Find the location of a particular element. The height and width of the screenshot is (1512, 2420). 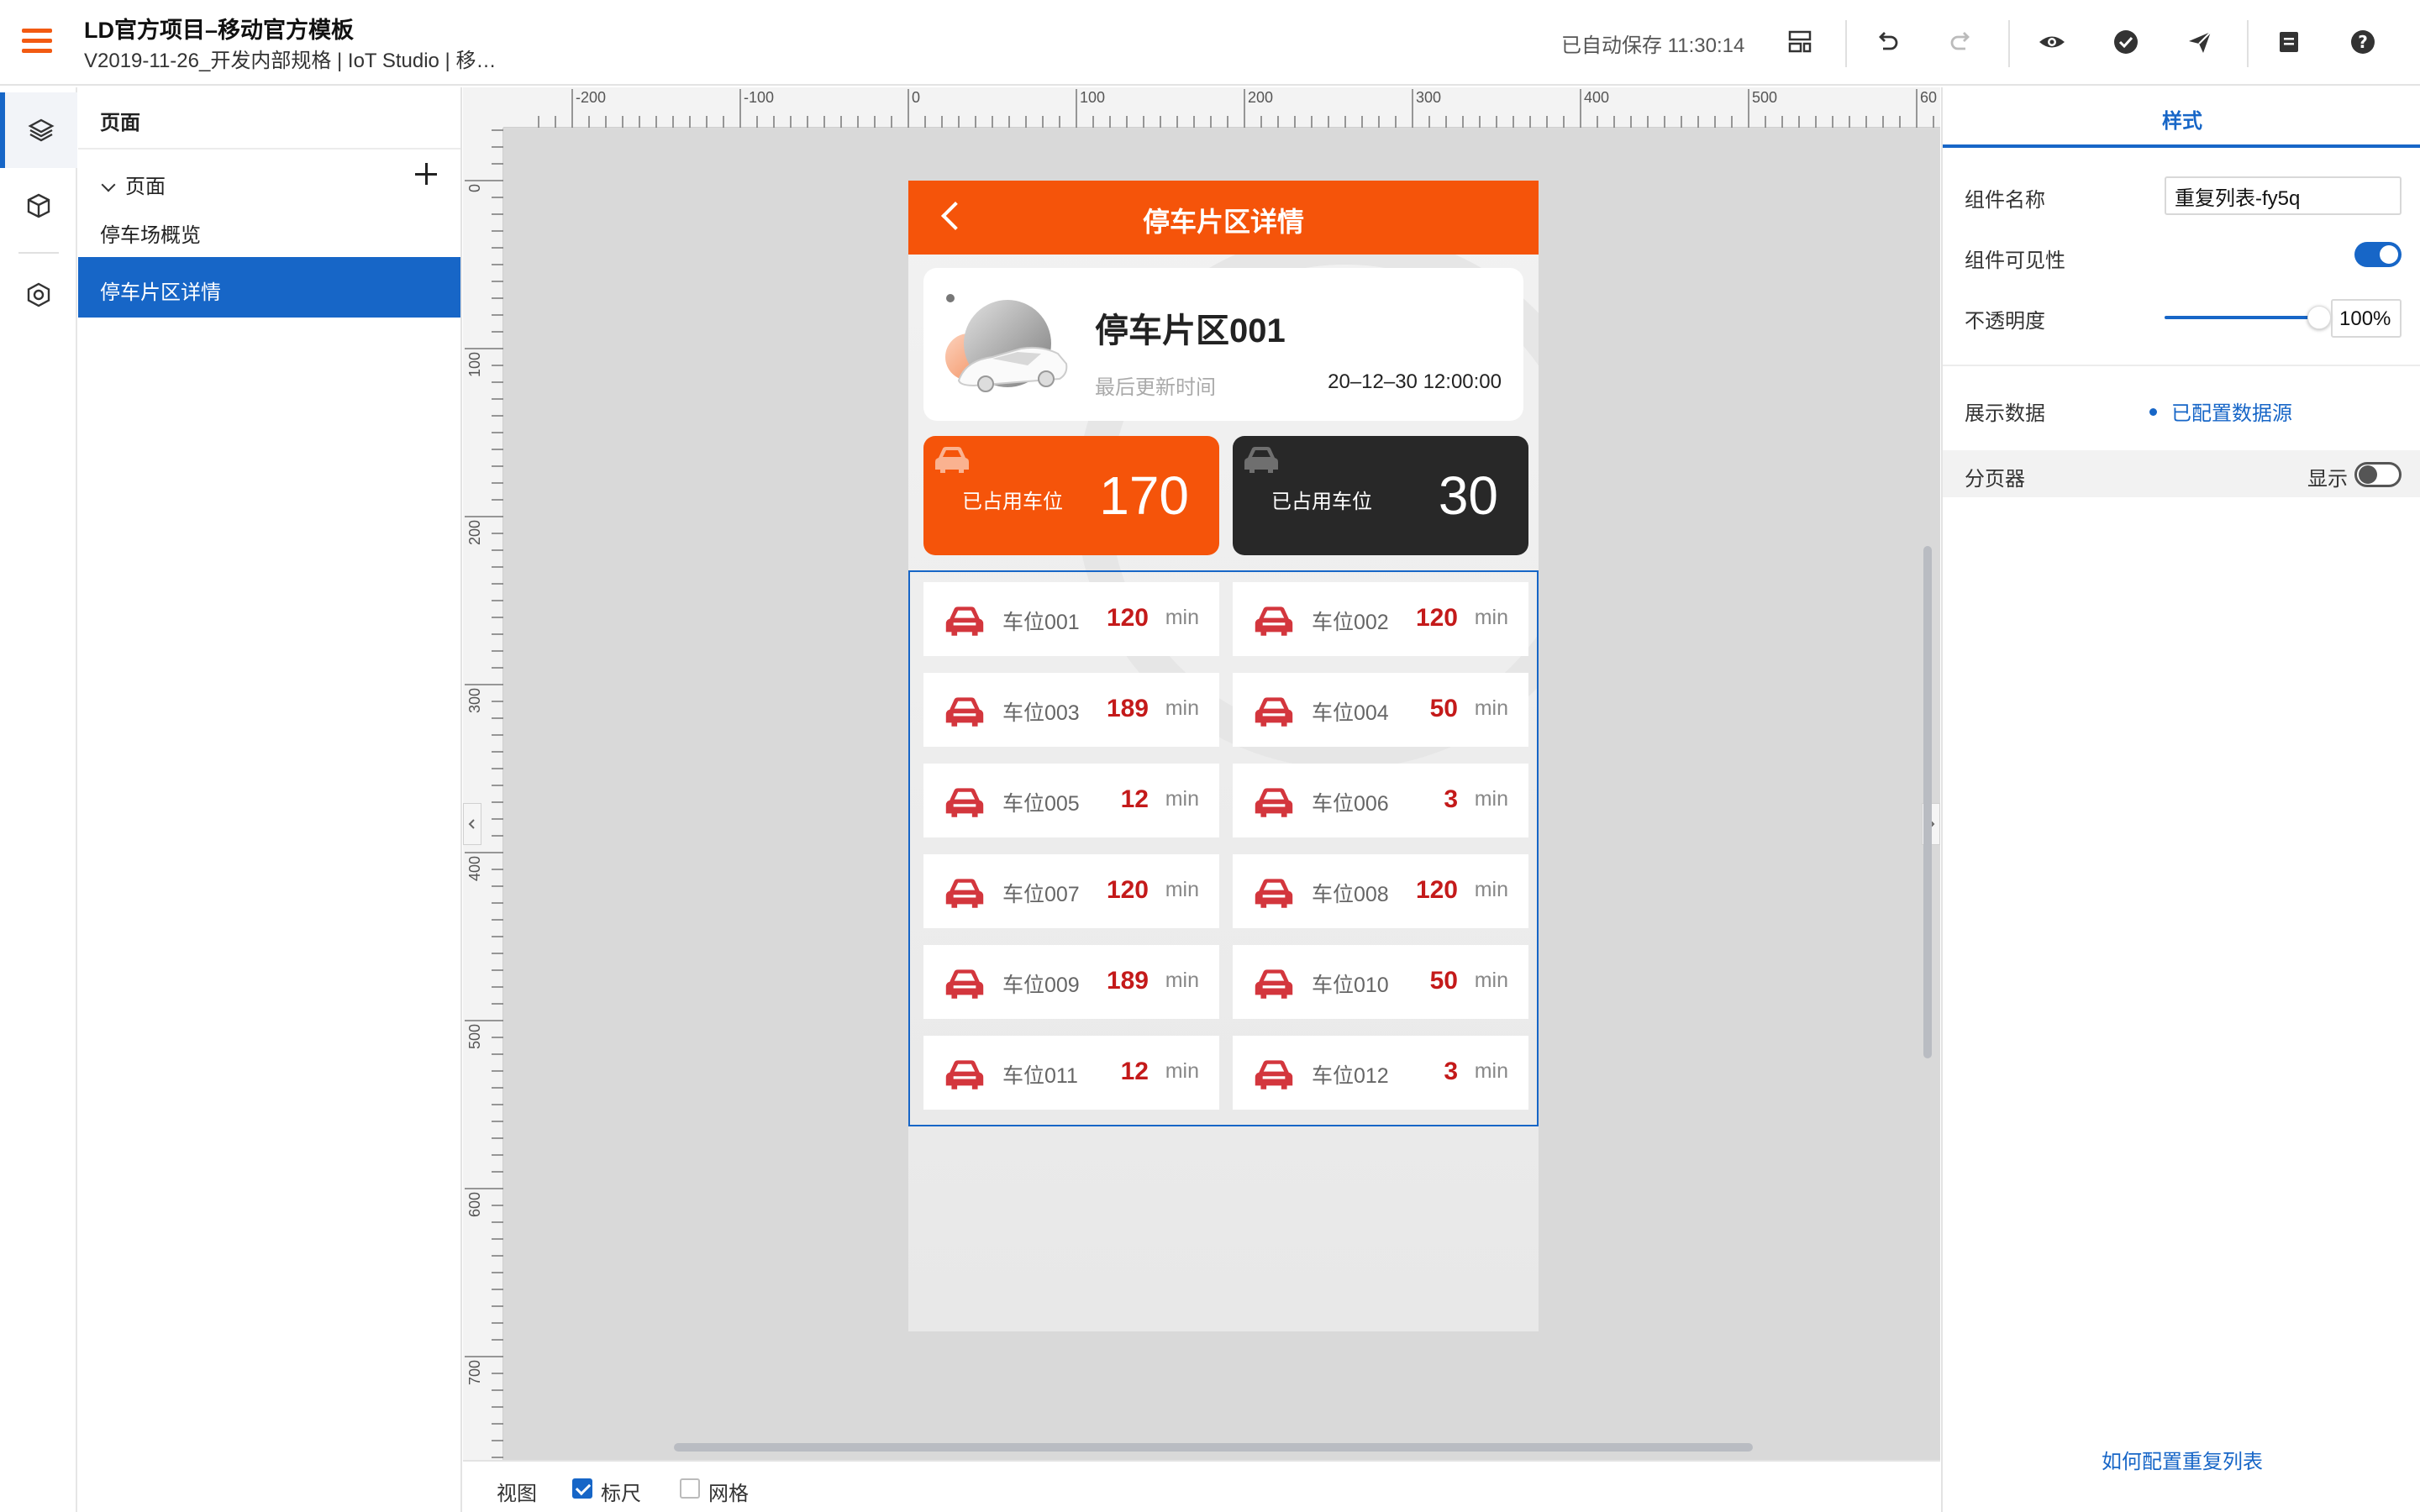

parking-slot-item: 车位008 120 min is located at coordinates (1380, 891).